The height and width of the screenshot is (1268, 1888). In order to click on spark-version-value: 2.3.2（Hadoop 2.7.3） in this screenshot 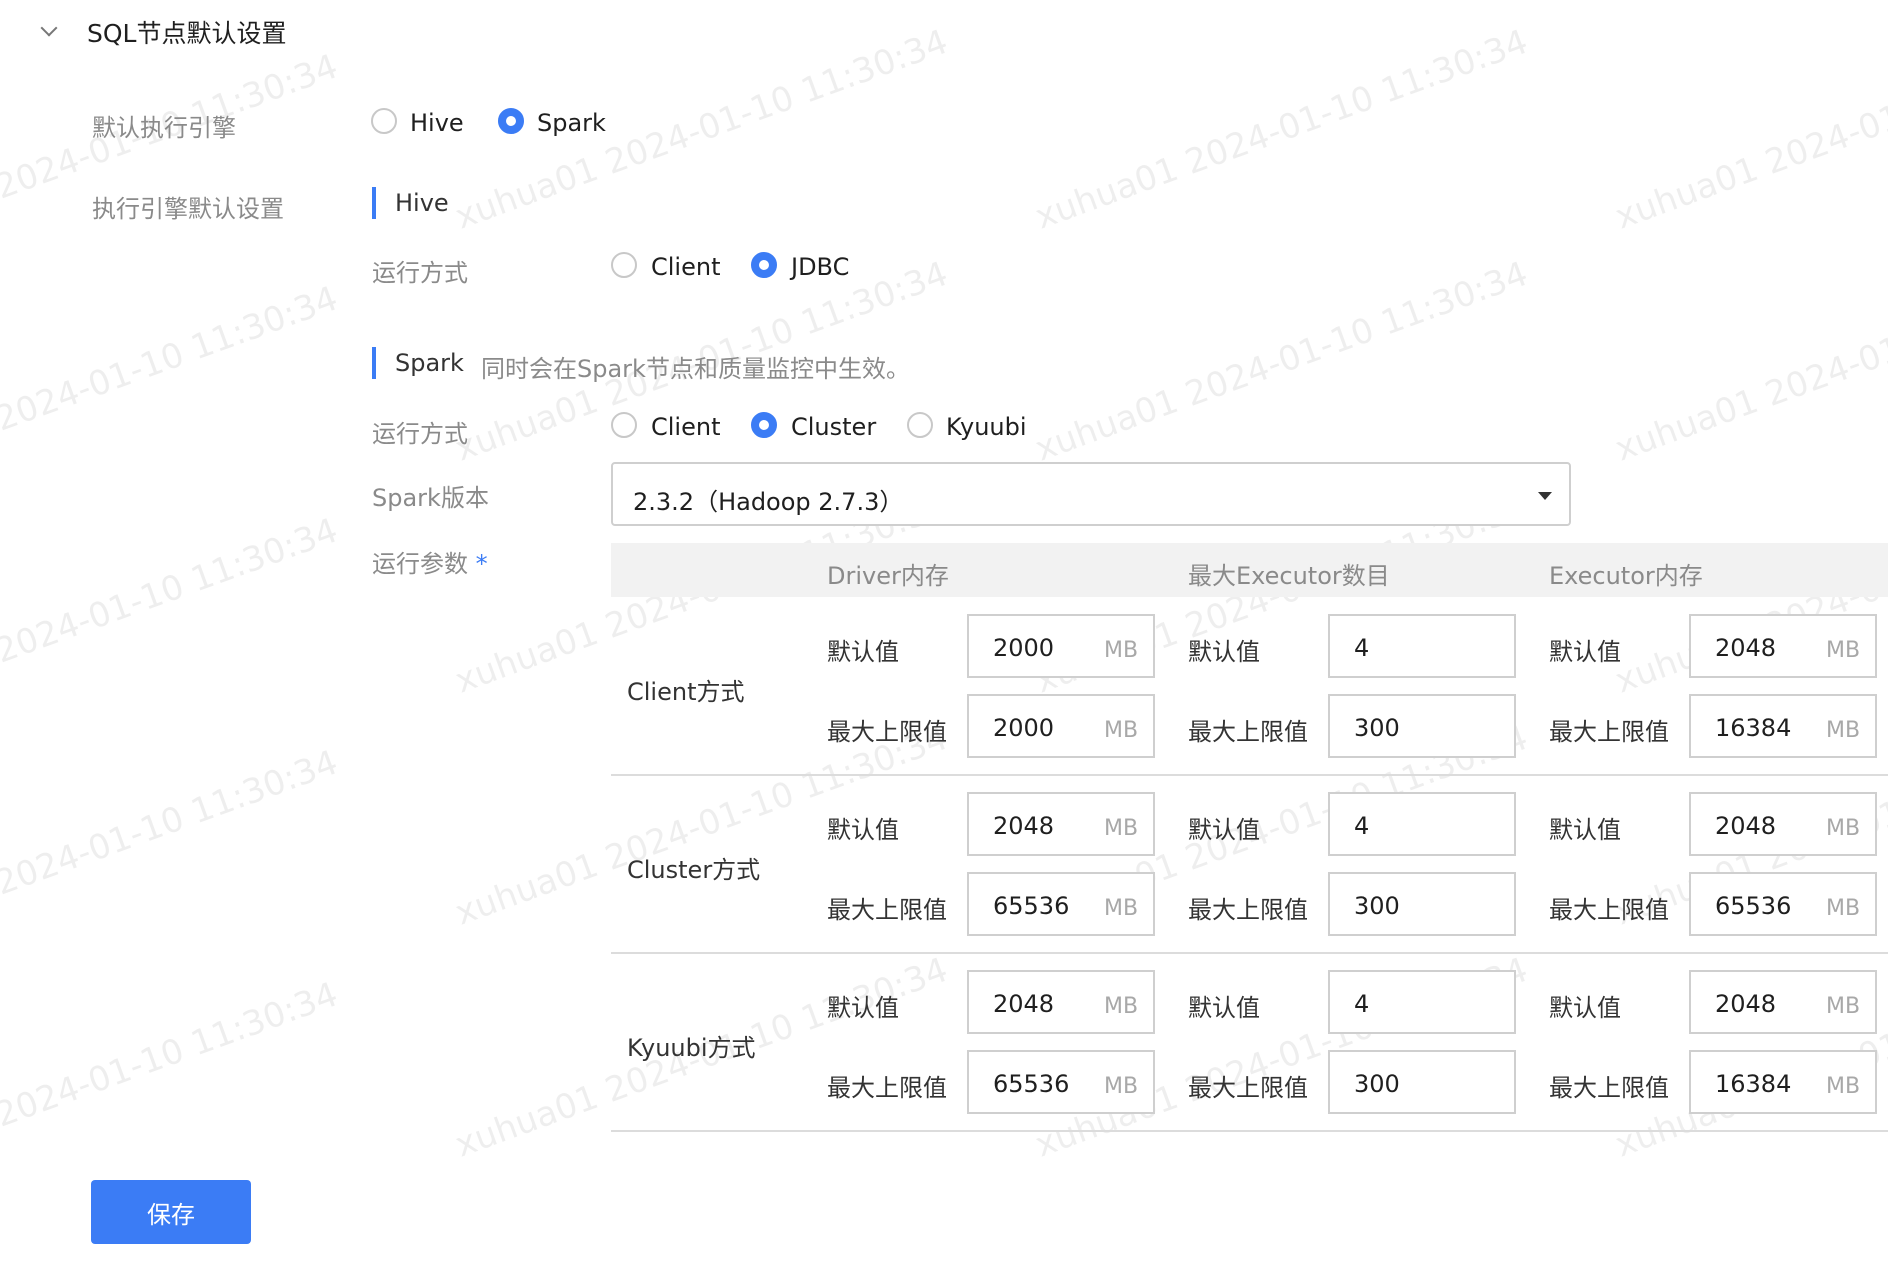, I will do `click(768, 502)`.